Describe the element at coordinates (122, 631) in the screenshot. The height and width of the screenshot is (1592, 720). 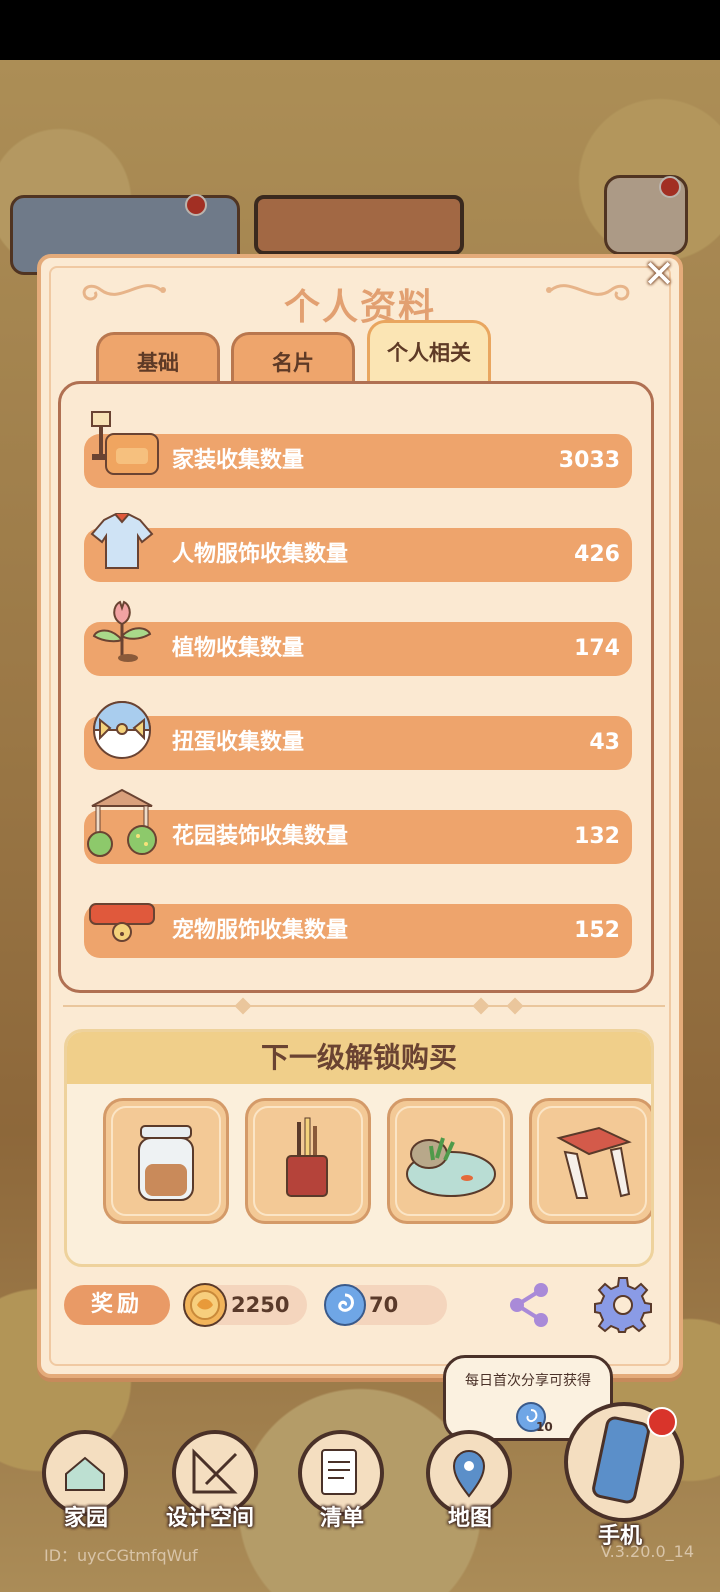
I see `tulip-icon` at that location.